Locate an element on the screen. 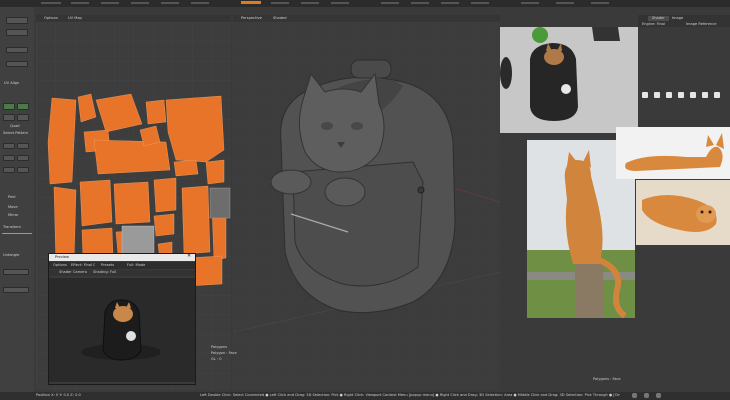 This screenshot has height=400, width=730. tool-label: Mirror is located at coordinates (13, 215).